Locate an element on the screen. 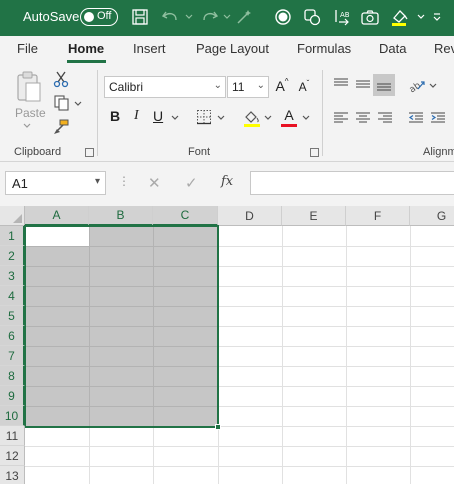 Image resolution: width=454 pixels, height=484 pixels. row-header-11: 11 is located at coordinates (12, 436).